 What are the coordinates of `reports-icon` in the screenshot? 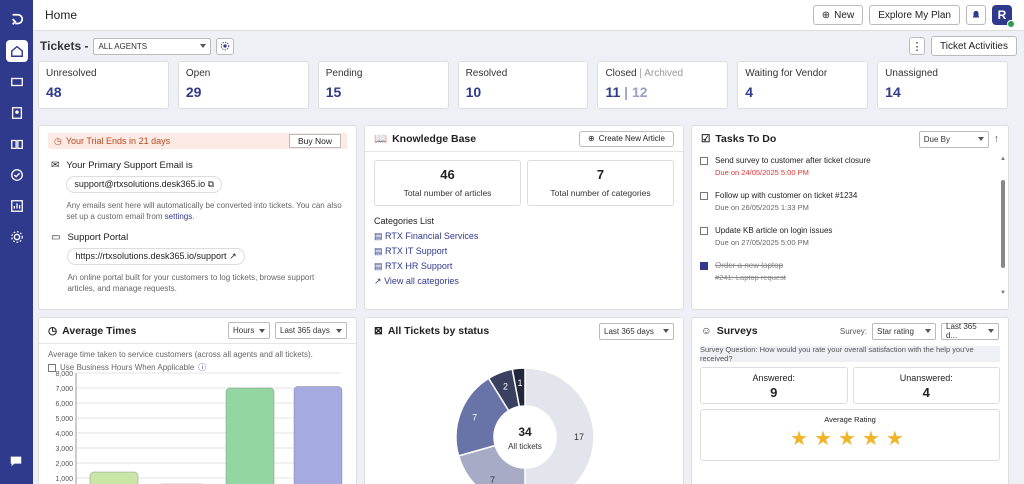 It's located at (17, 206).